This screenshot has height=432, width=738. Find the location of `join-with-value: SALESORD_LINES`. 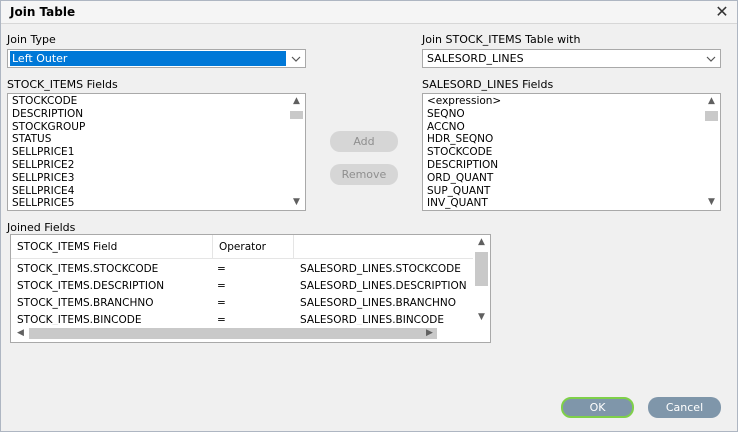

join-with-value: SALESORD_LINES is located at coordinates (475, 58).